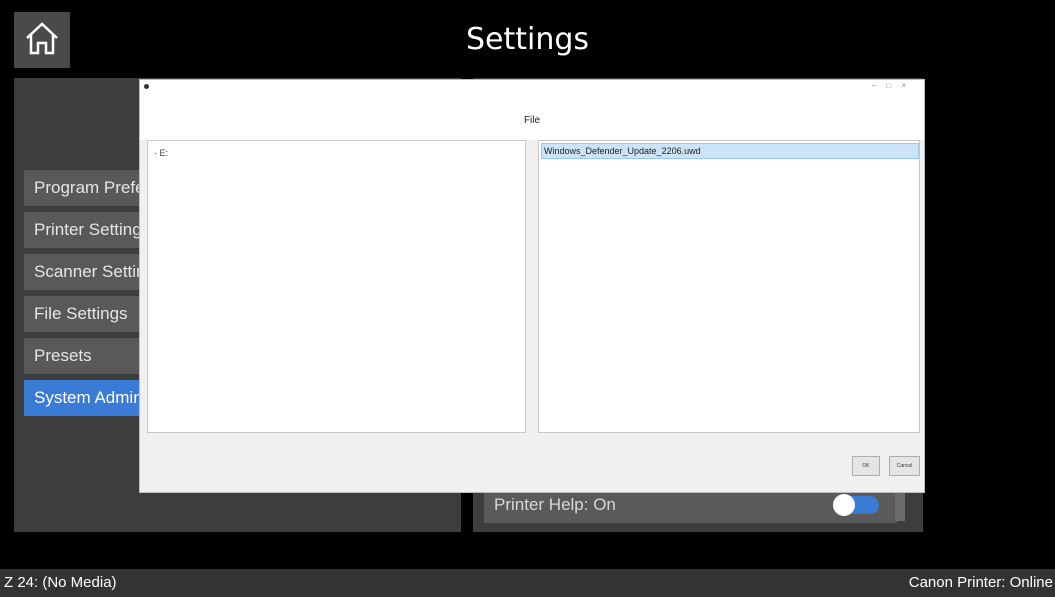  What do you see at coordinates (164, 153) in the screenshot?
I see `tree-item-label: E:` at bounding box center [164, 153].